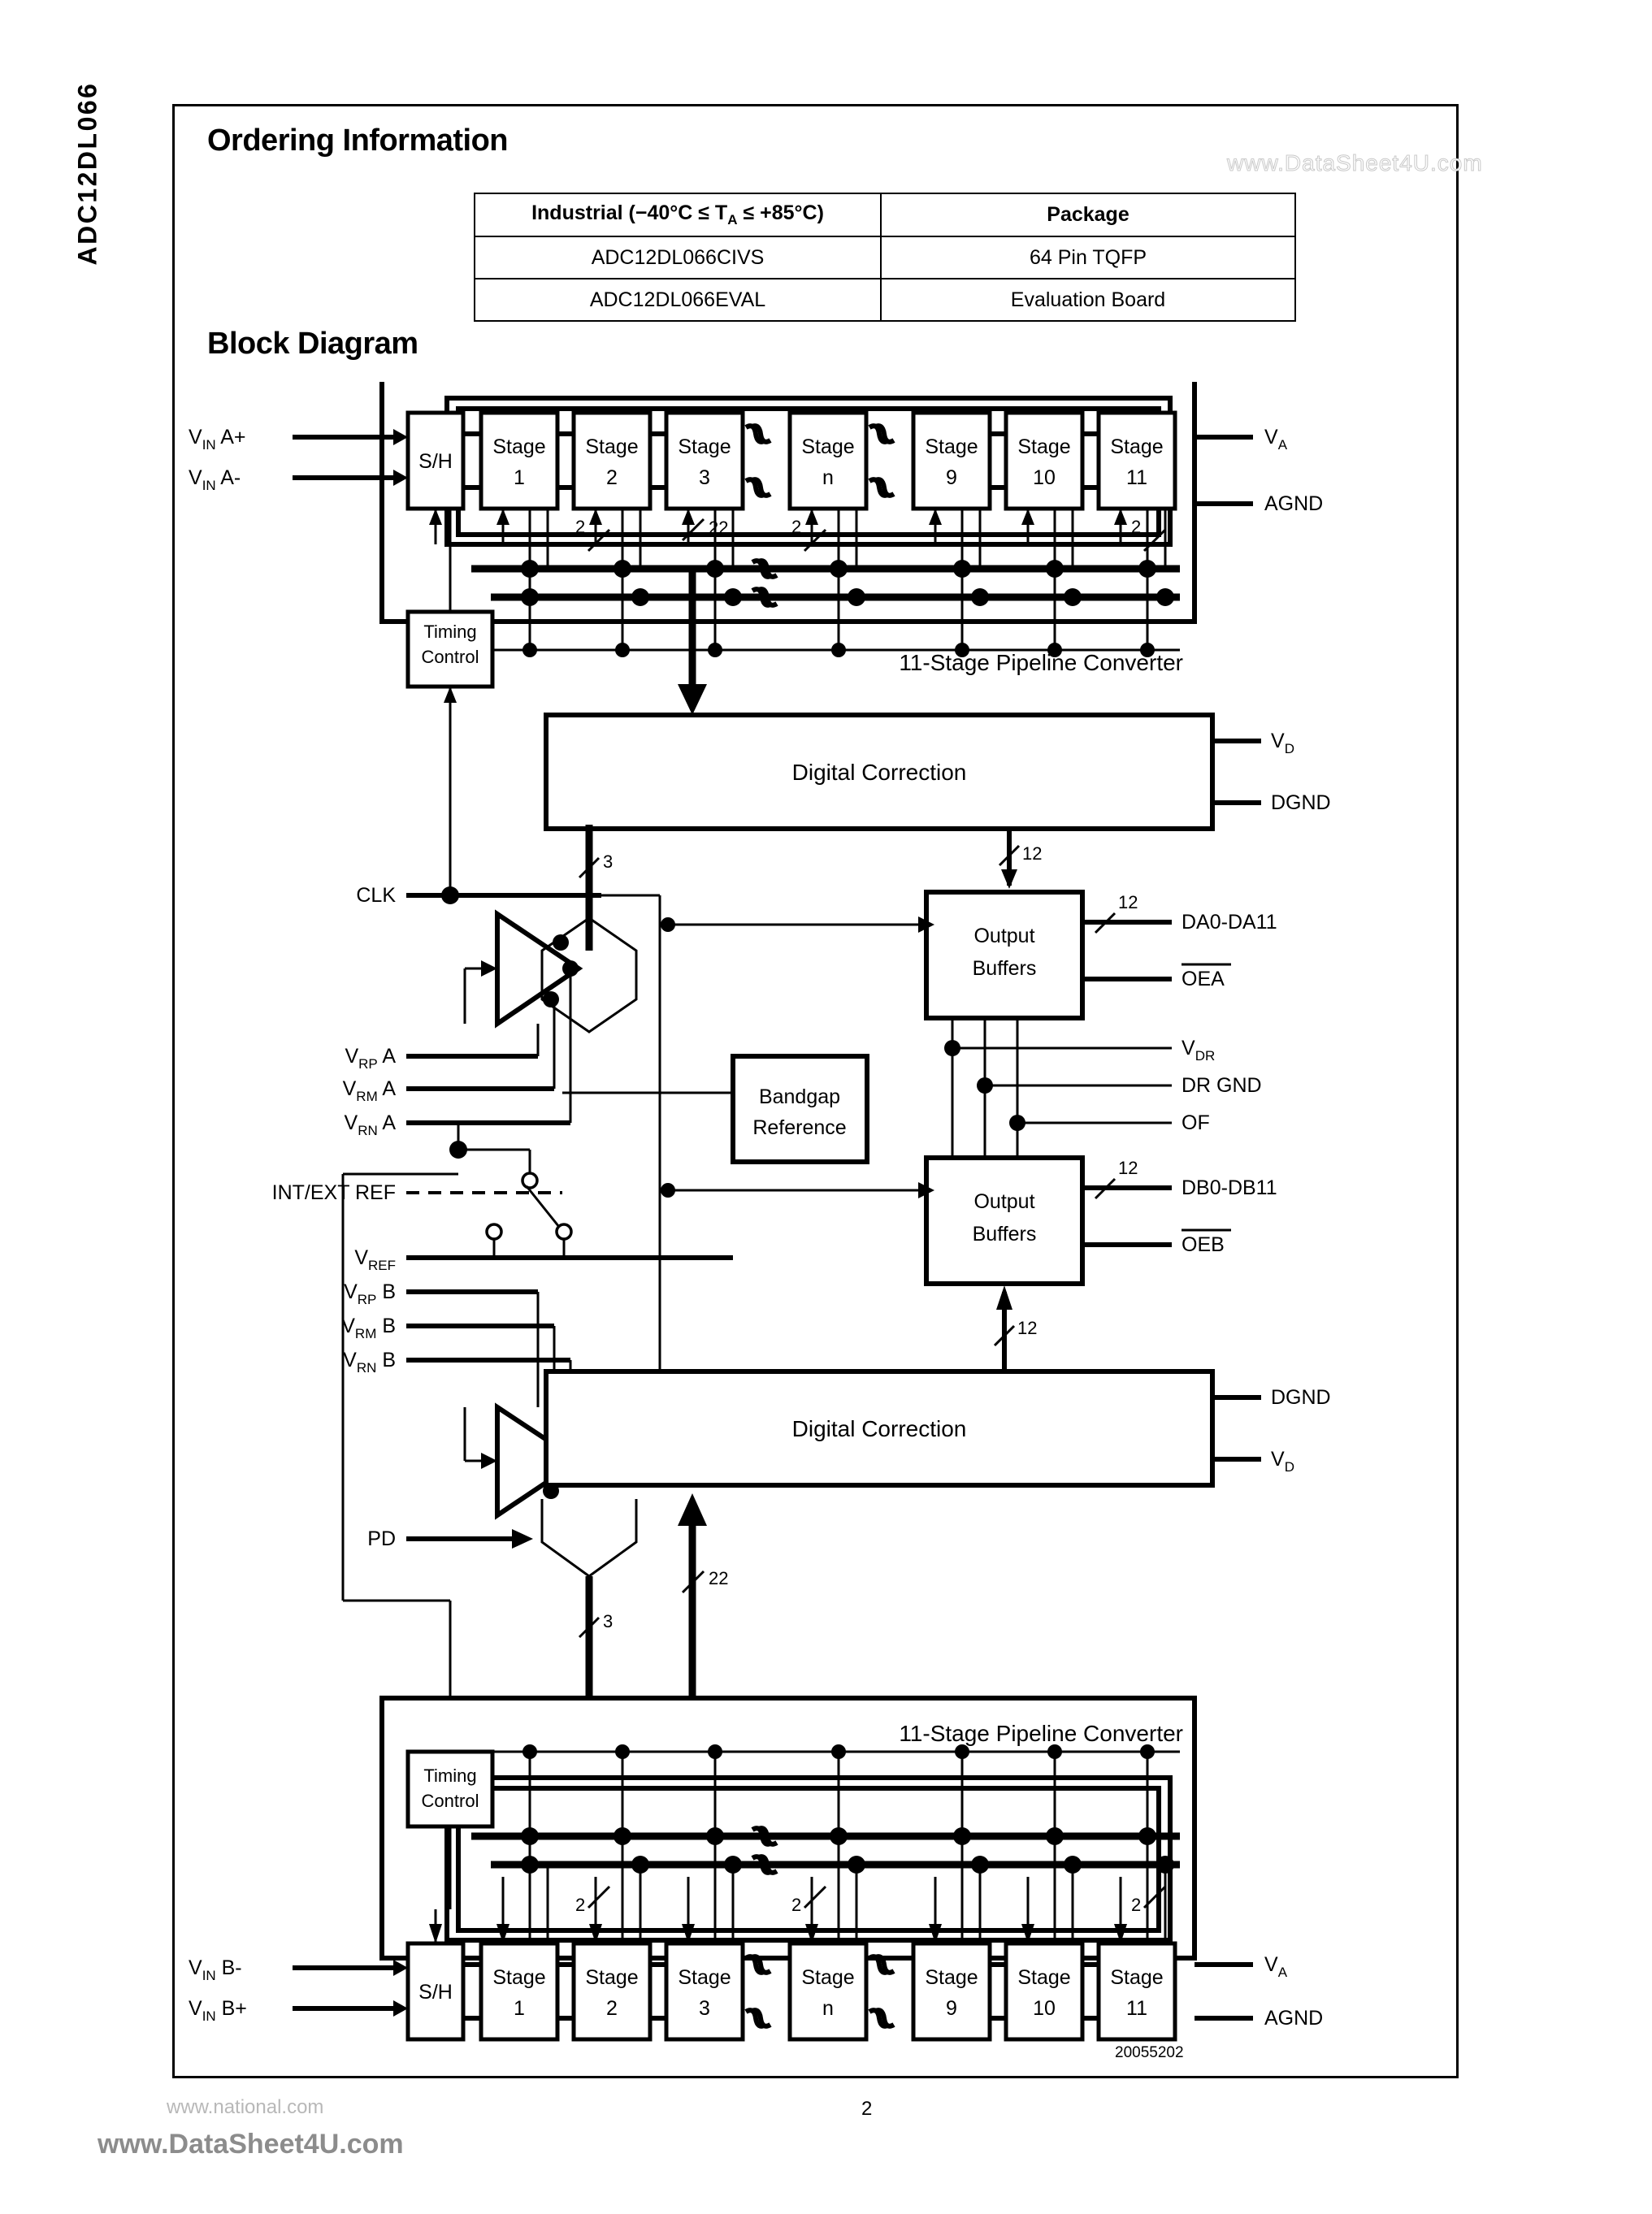 The image size is (1652, 2214). What do you see at coordinates (800, 1096) in the screenshot?
I see `bandgap-reference-line1: Bandgap` at bounding box center [800, 1096].